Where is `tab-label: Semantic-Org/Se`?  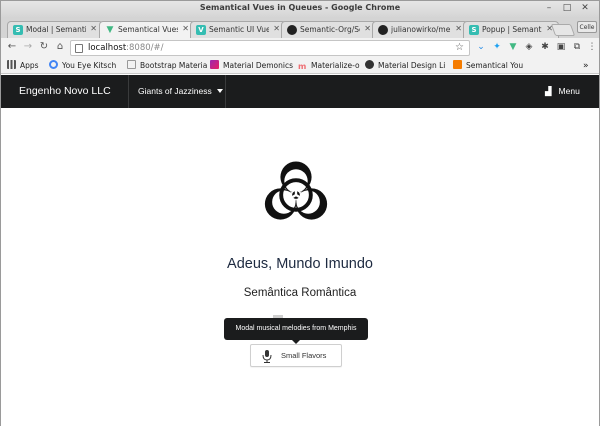 tab-label: Semantic-Org/Se is located at coordinates (330, 29).